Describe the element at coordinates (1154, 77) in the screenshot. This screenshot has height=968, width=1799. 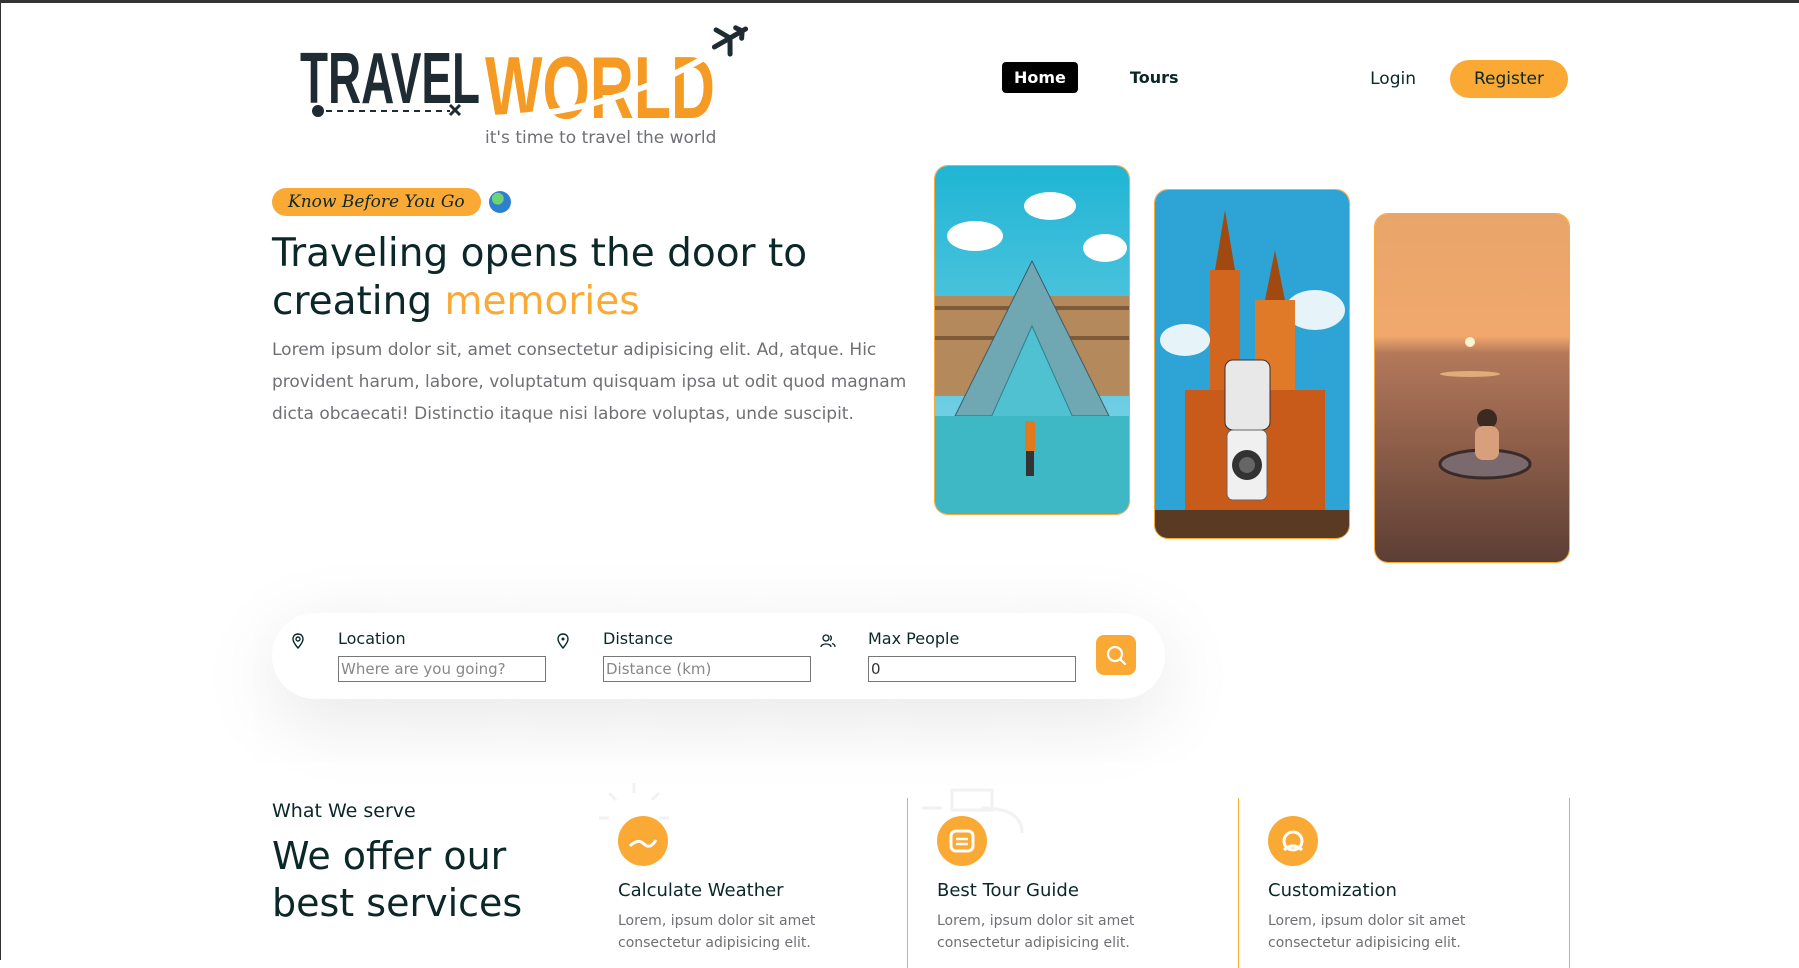
I see `nav-tours: Tours` at that location.